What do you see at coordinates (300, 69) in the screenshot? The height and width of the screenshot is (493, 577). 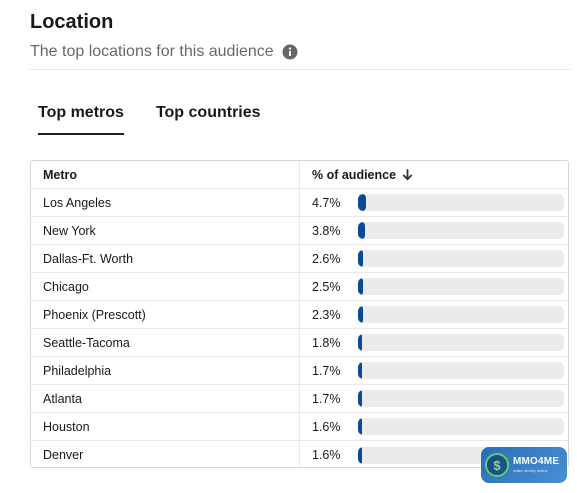 I see `header-divider` at bounding box center [300, 69].